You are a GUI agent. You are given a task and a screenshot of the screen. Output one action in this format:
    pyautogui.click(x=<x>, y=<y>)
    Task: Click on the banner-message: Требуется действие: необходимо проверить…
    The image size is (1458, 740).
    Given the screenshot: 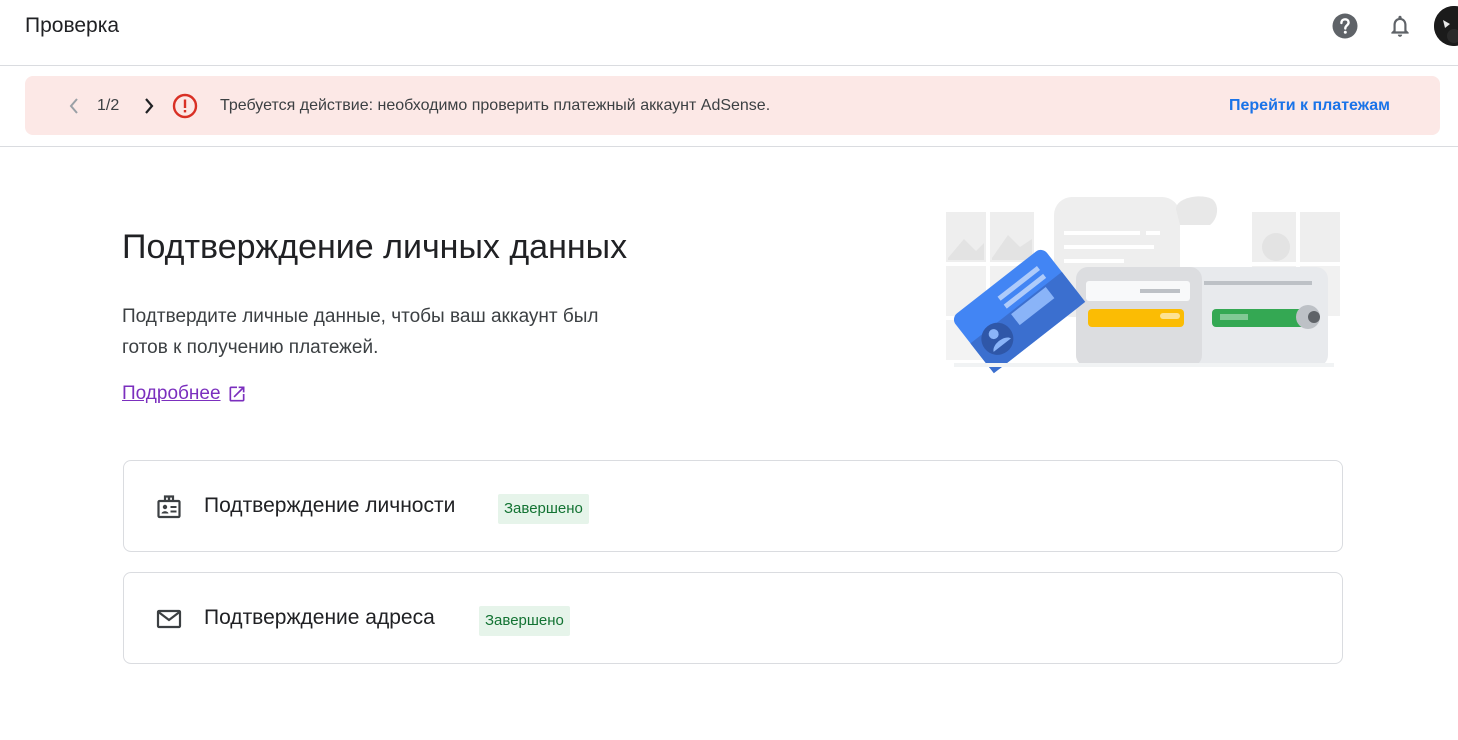 What is the action you would take?
    pyautogui.click(x=495, y=105)
    